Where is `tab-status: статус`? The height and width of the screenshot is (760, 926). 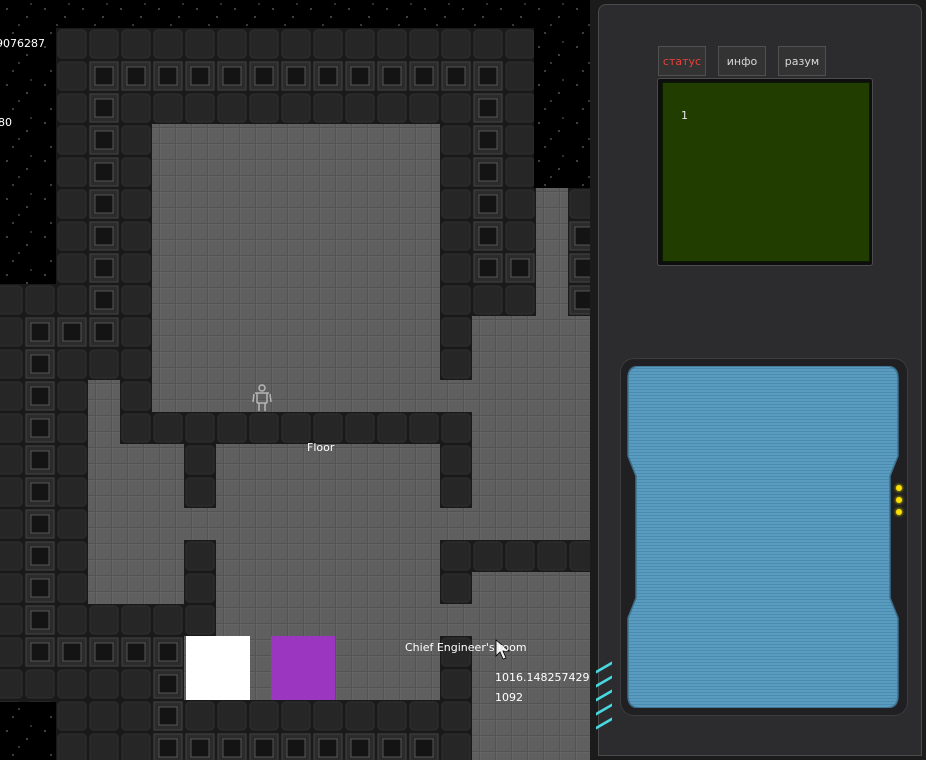 tab-status: статус is located at coordinates (682, 61).